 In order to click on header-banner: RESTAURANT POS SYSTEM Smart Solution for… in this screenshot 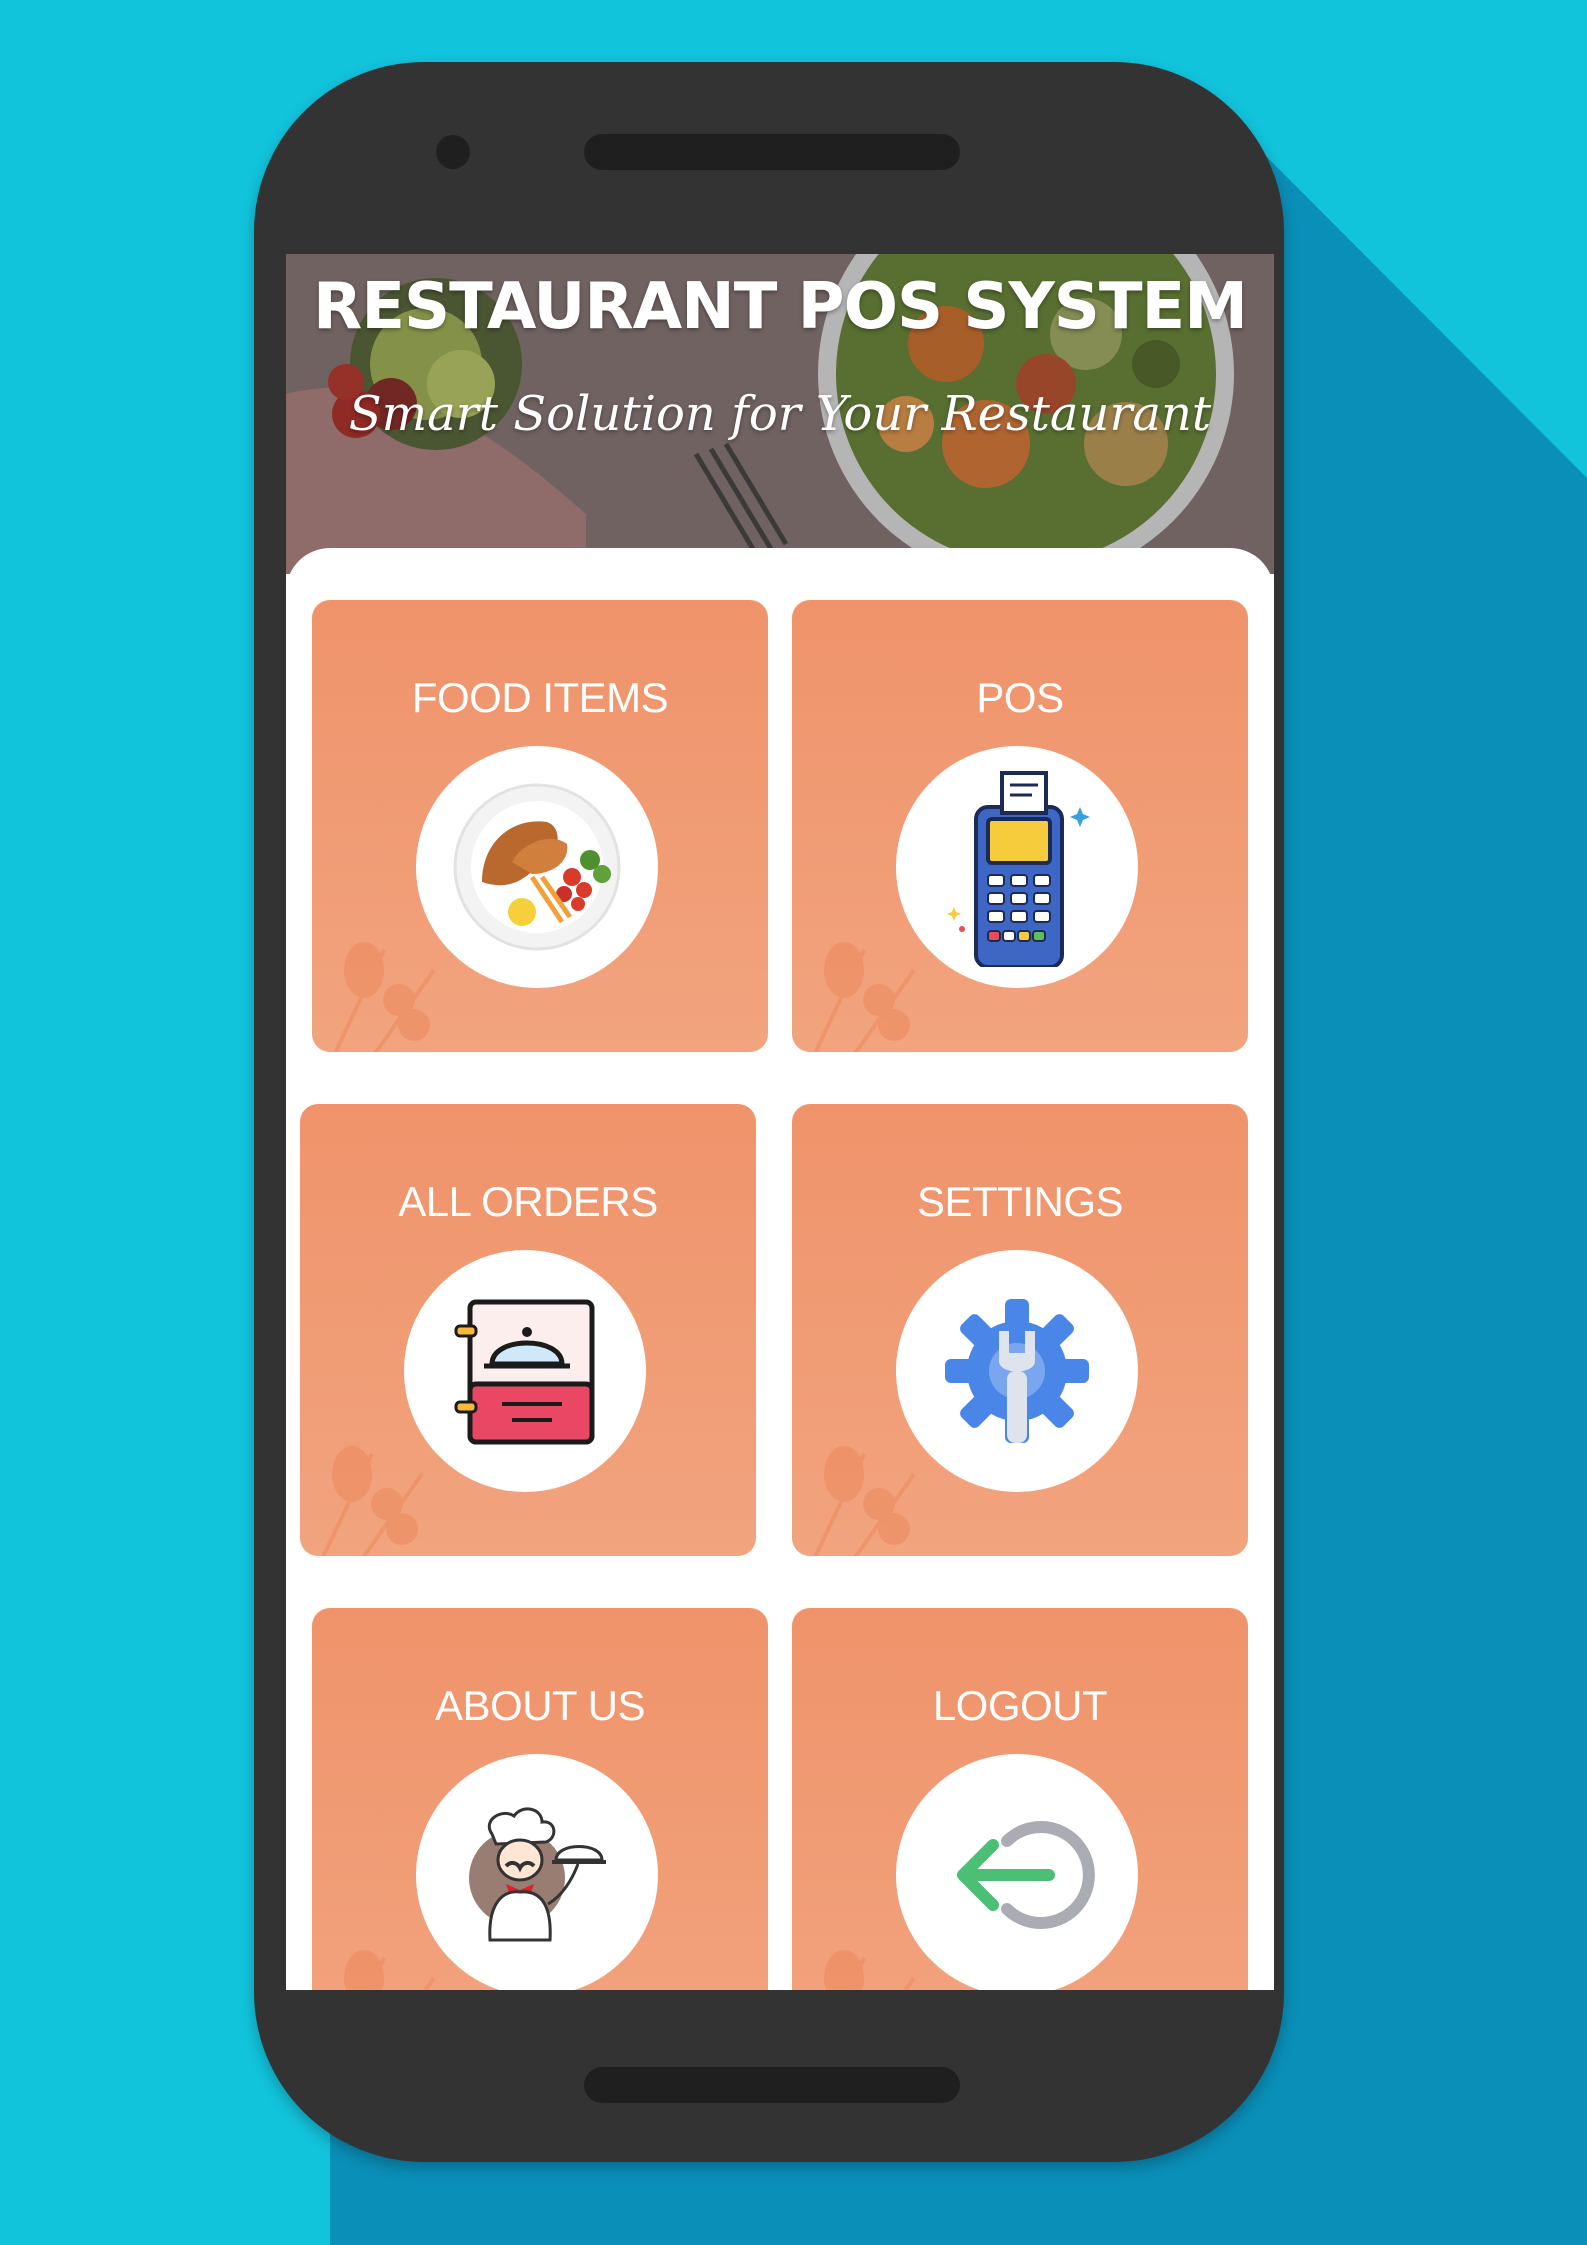, I will do `click(780, 414)`.